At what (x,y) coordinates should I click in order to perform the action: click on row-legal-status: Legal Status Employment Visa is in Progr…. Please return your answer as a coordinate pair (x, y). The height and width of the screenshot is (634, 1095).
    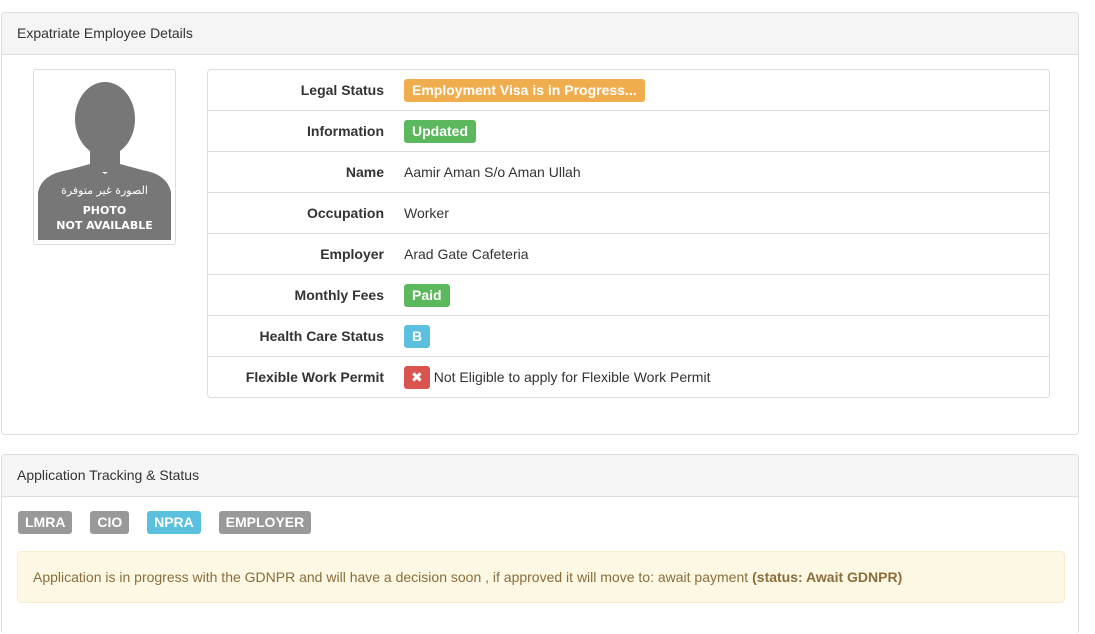
    Looking at the image, I should click on (628, 90).